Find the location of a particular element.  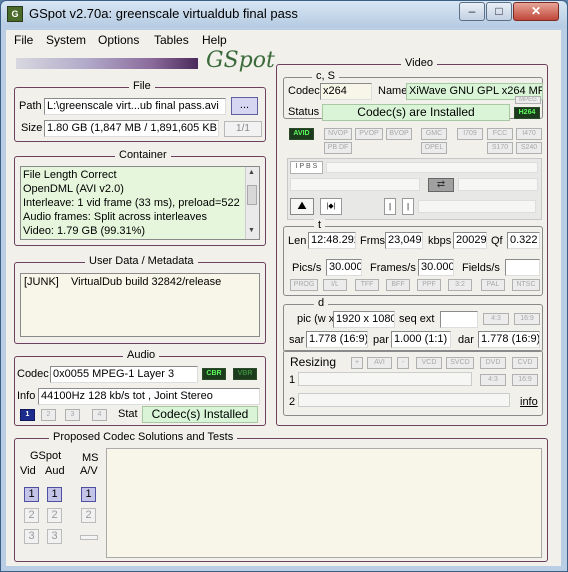

frame-step-icon: |◆| is located at coordinates (331, 206).